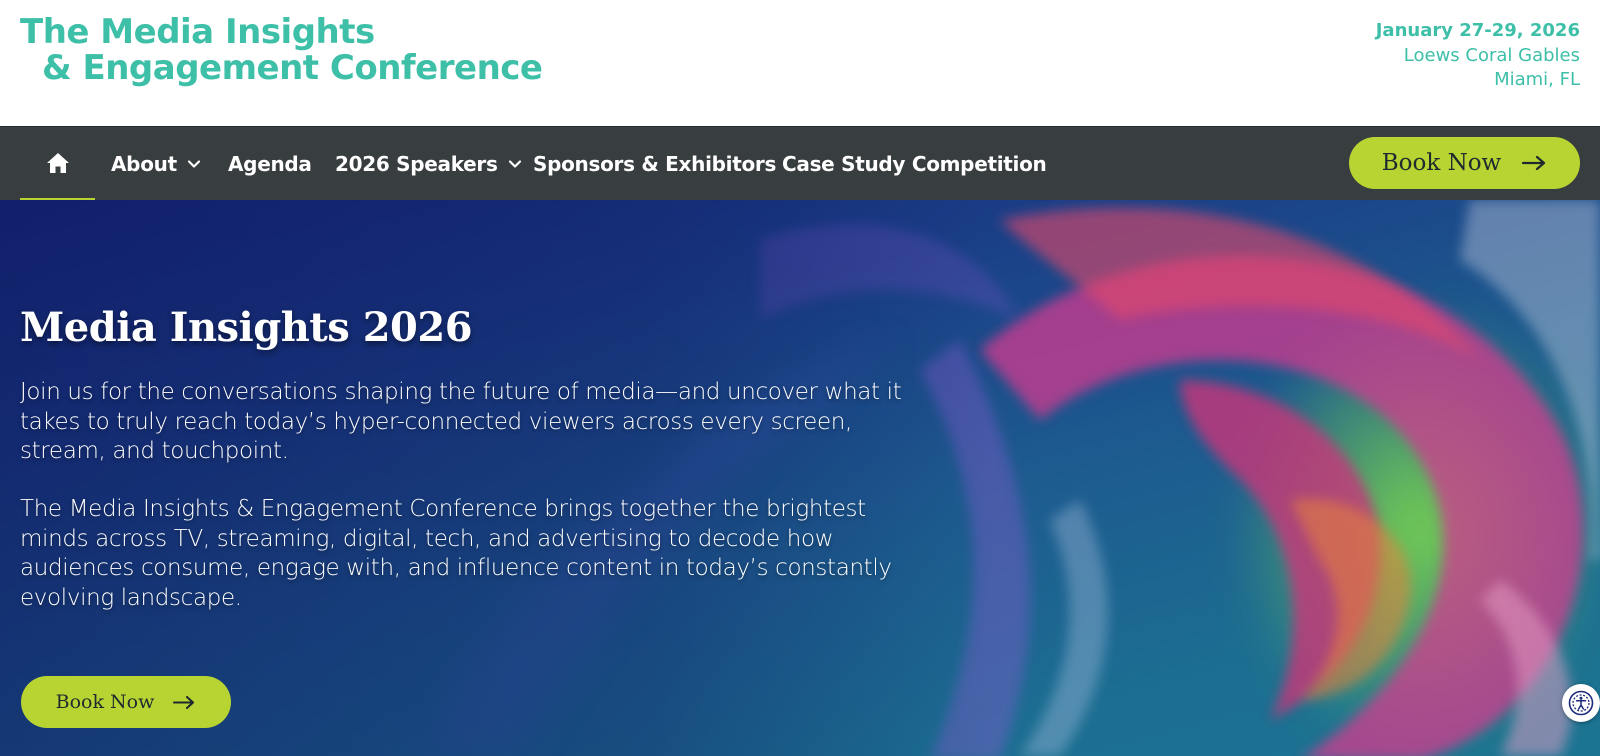 Image resolution: width=1600 pixels, height=756 pixels. Describe the element at coordinates (292, 68) in the screenshot. I see `logo-line-2: & Engagement Conference` at that location.